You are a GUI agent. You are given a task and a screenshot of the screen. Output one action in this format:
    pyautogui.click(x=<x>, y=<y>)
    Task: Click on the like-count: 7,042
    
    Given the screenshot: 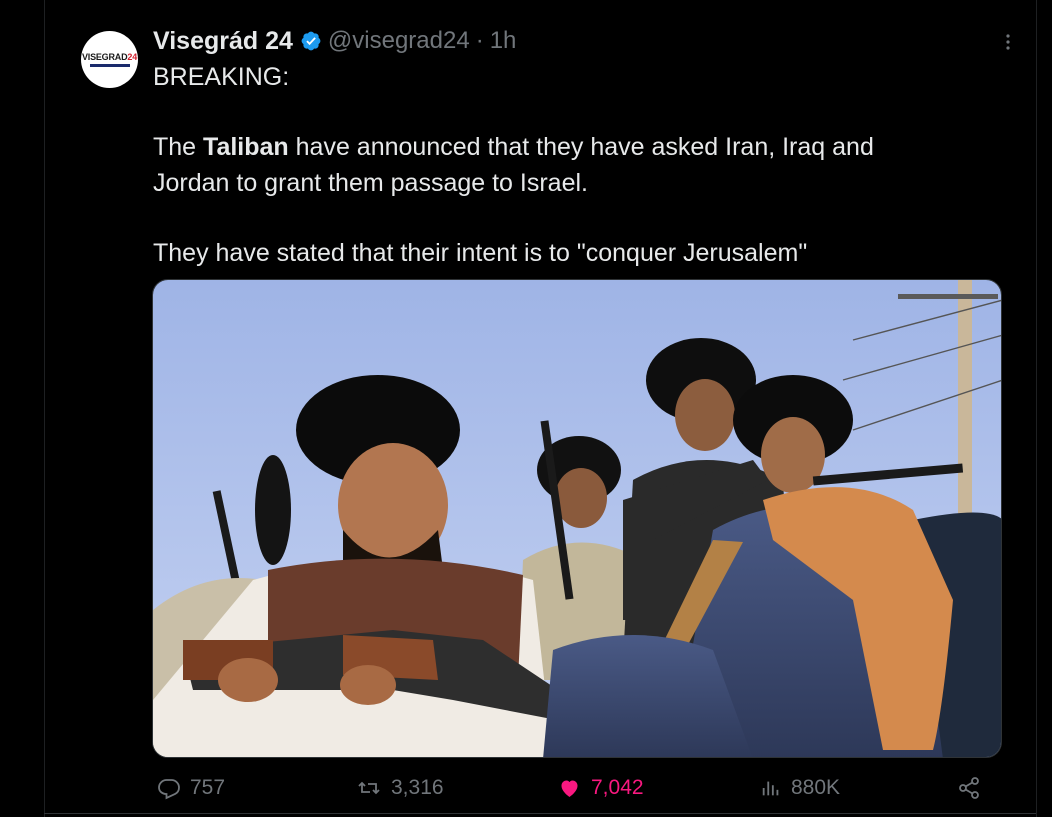 What is the action you would take?
    pyautogui.click(x=617, y=787)
    